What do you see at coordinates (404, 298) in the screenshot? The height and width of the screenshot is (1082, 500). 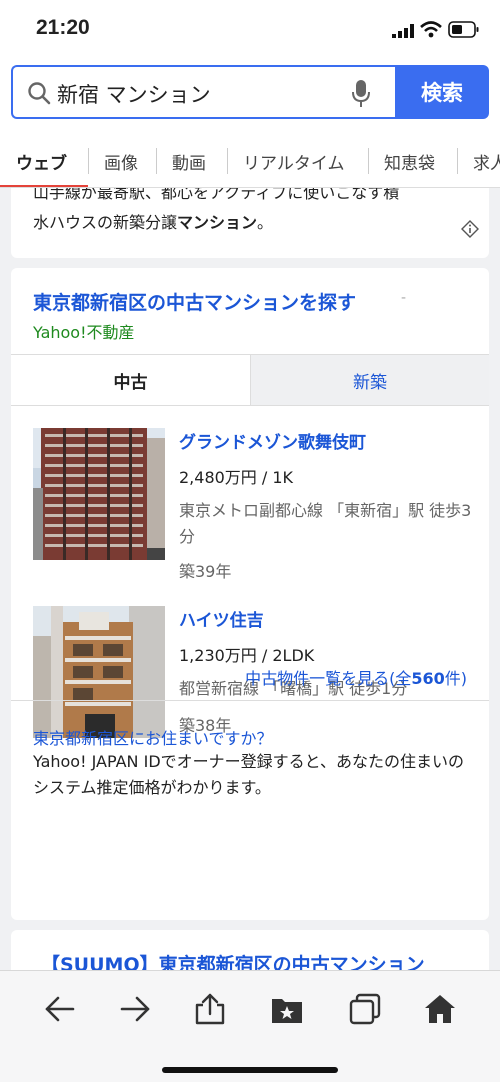 I see `title-dash: -` at bounding box center [404, 298].